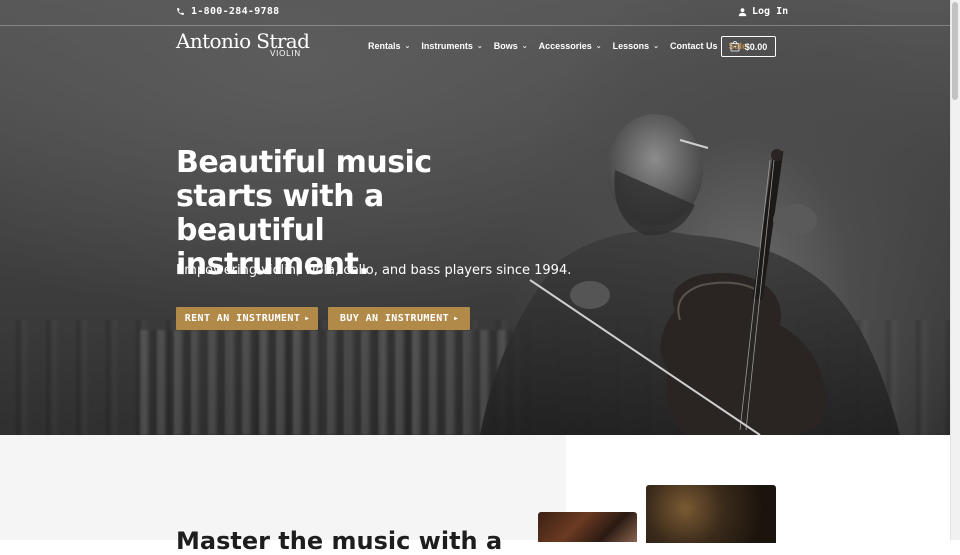 The image size is (960, 555). What do you see at coordinates (587, 527) in the screenshot?
I see `violin-closeup-photo` at bounding box center [587, 527].